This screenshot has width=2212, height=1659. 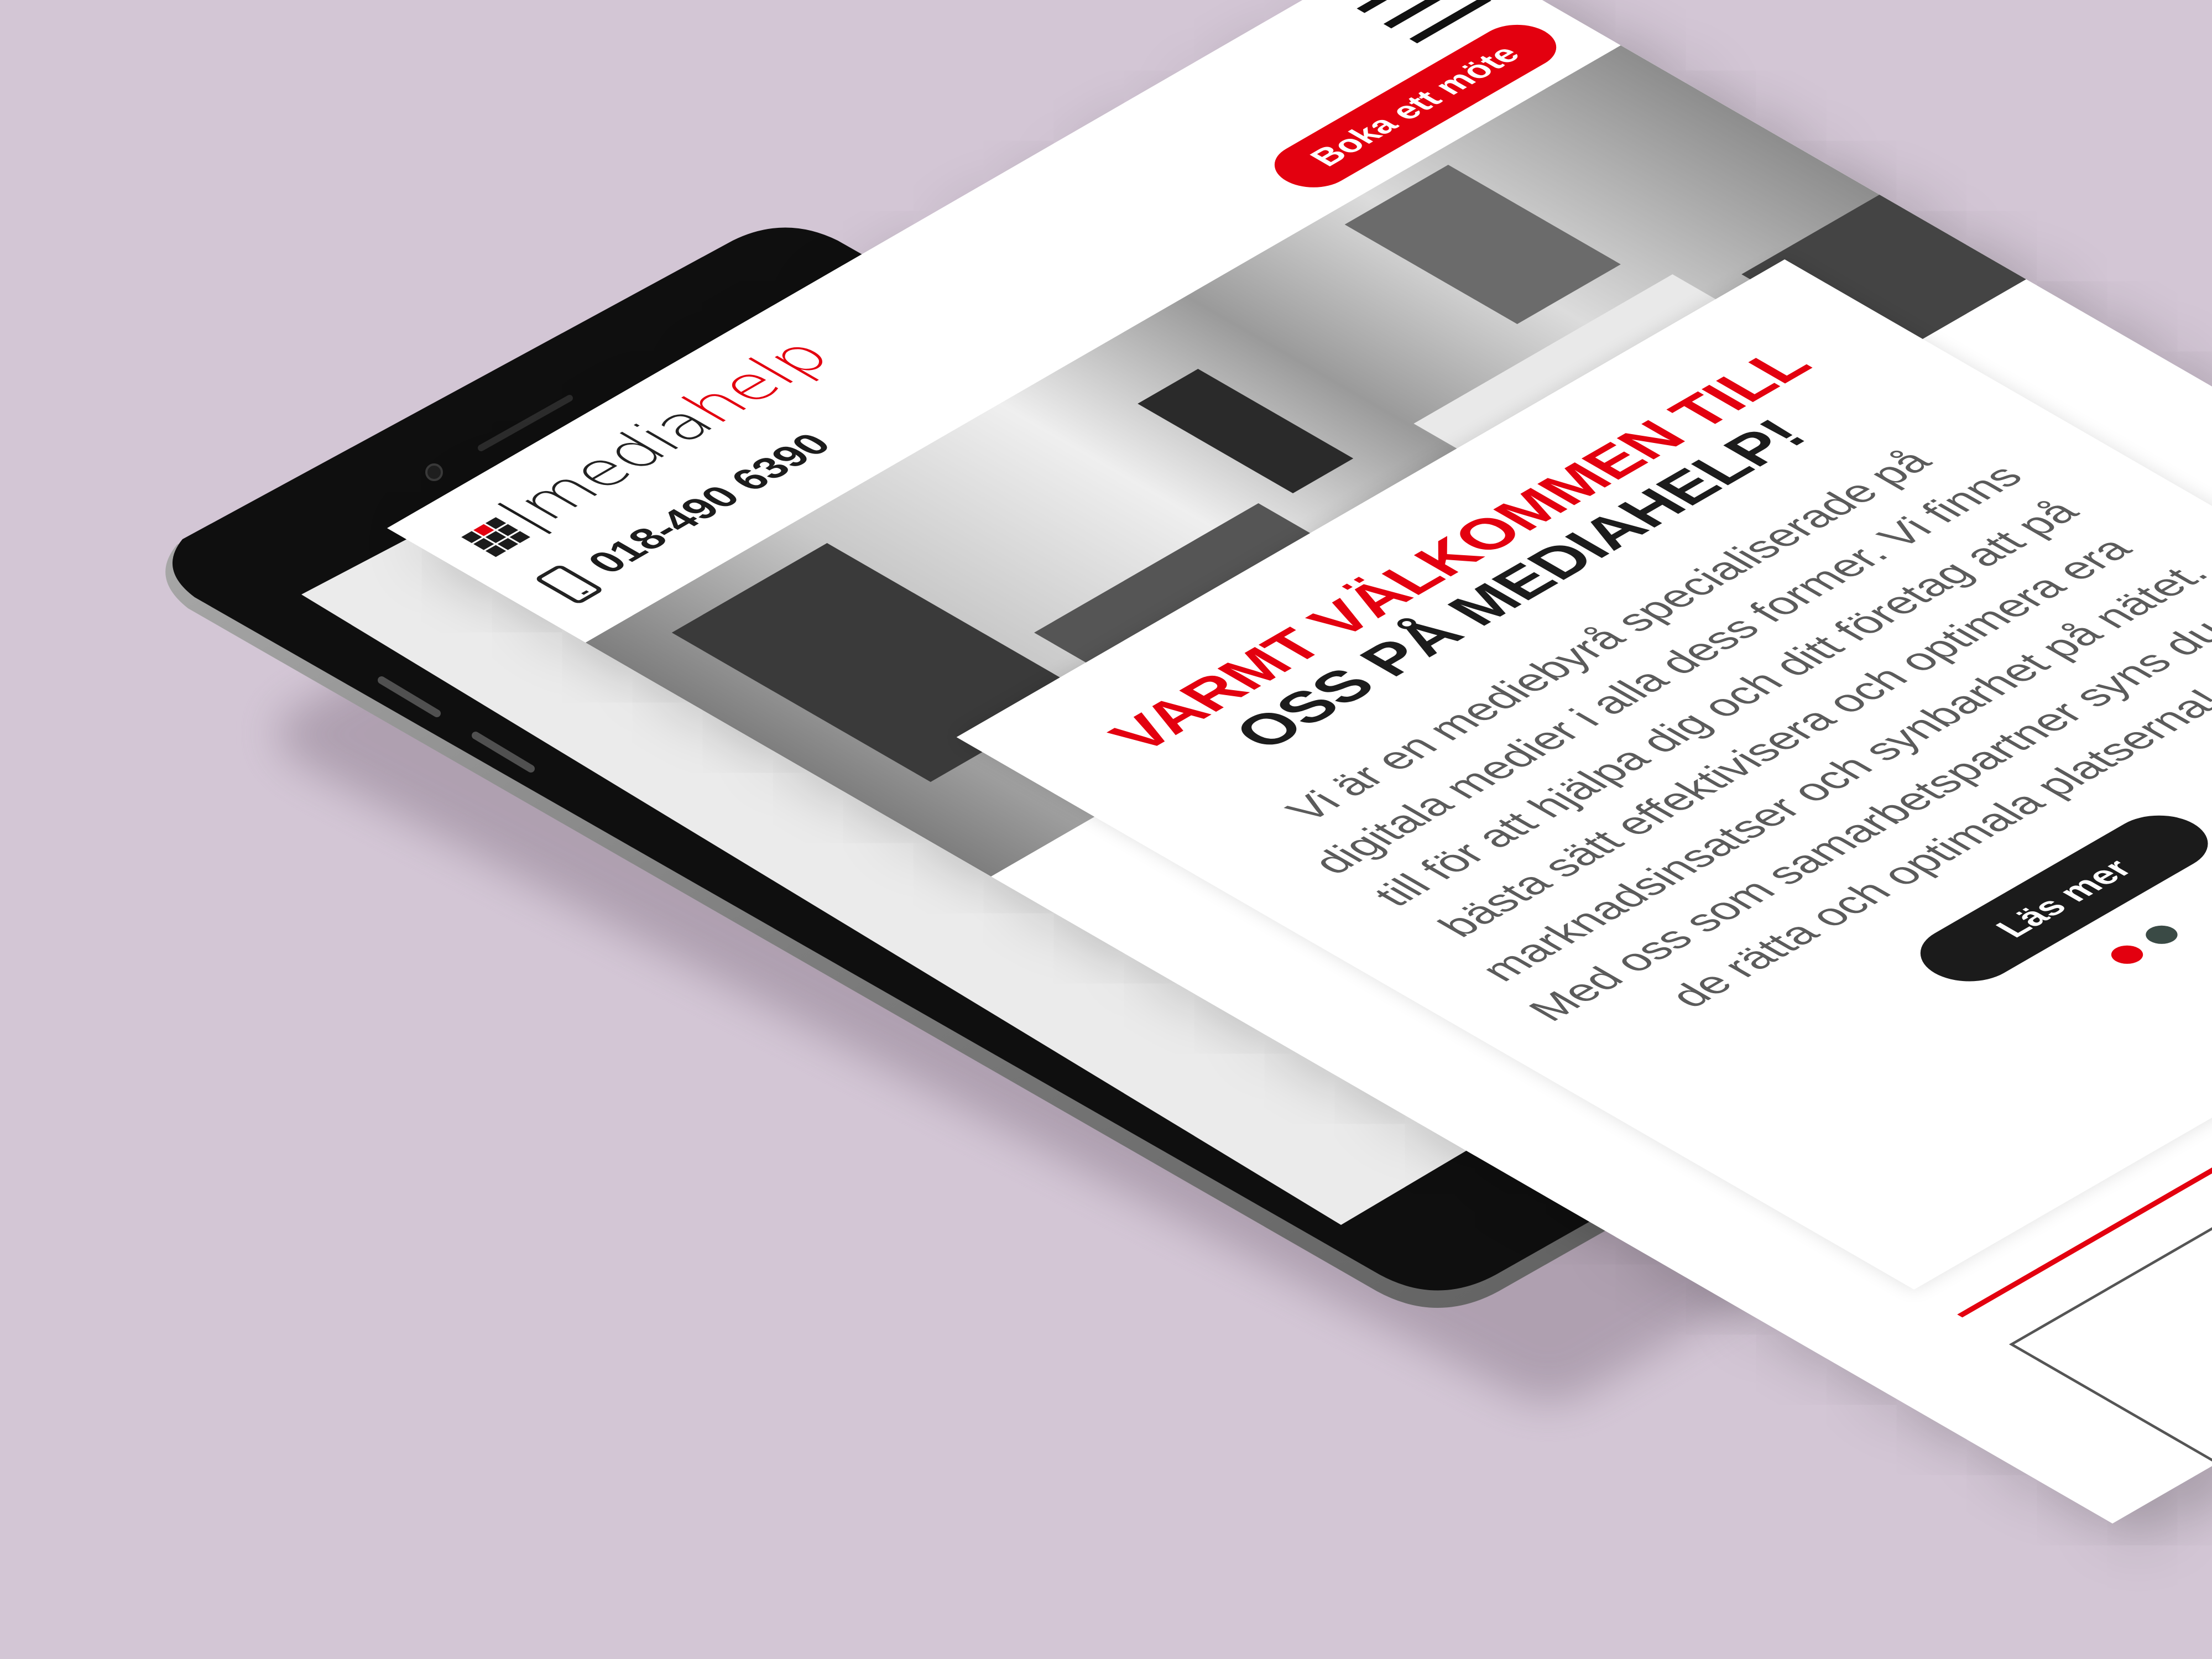 I want to click on hamburger-menu-icon, so click(x=1424, y=22).